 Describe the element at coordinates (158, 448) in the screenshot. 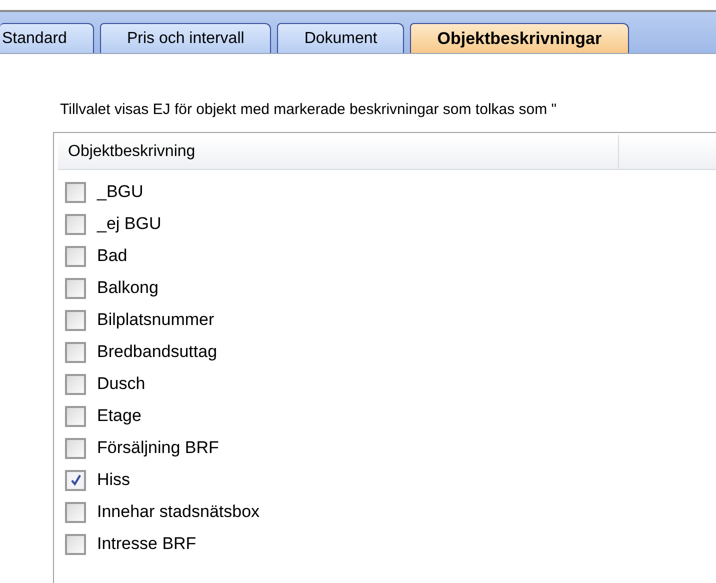

I see `row-label: Försäljning BRF` at that location.